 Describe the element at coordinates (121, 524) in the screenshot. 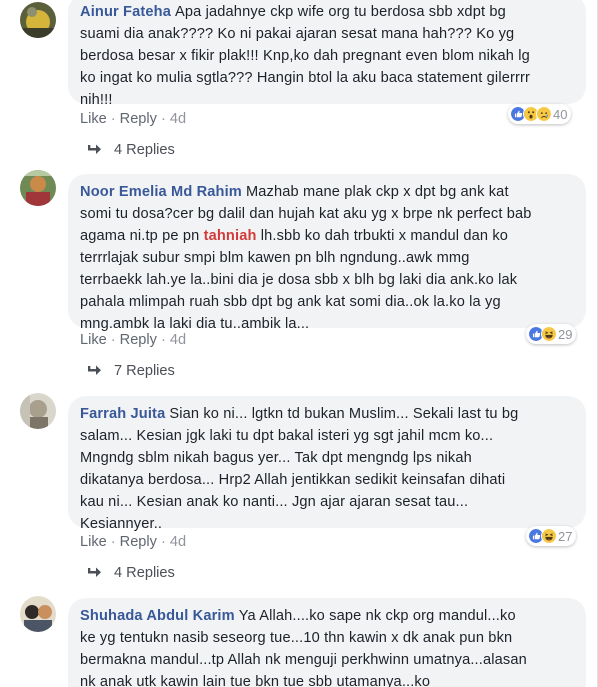

I see `comment-text-line: Kesiannyer..` at that location.